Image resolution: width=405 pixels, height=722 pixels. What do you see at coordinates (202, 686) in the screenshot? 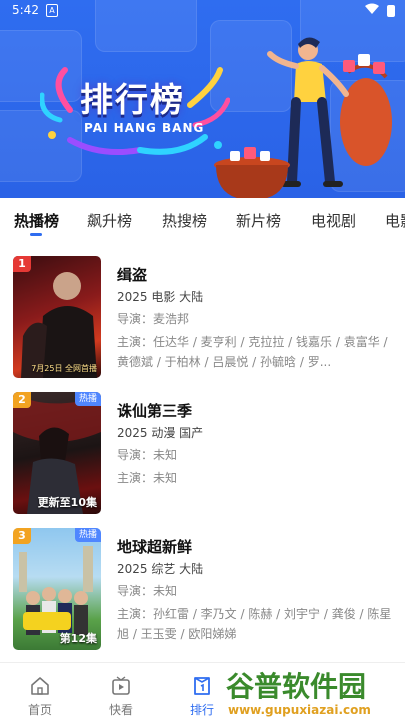
I see `ranking-icon` at bounding box center [202, 686].